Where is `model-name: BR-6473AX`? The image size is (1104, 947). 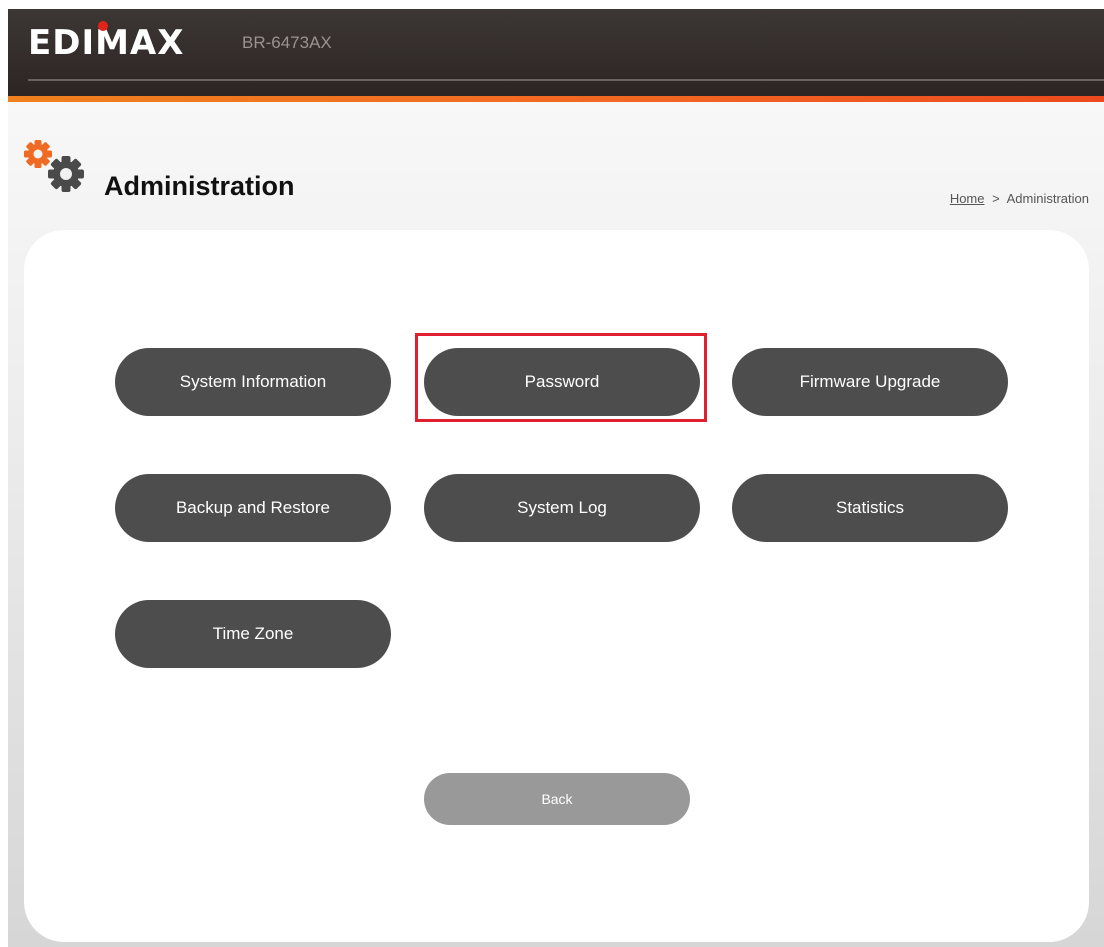 model-name: BR-6473AX is located at coordinates (287, 42).